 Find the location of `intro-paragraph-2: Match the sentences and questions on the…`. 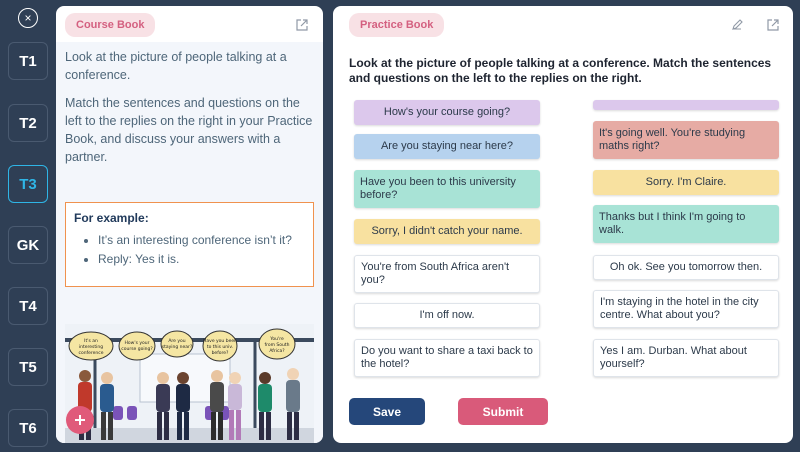

intro-paragraph-2: Match the sentences and questions on the… is located at coordinates (189, 130).